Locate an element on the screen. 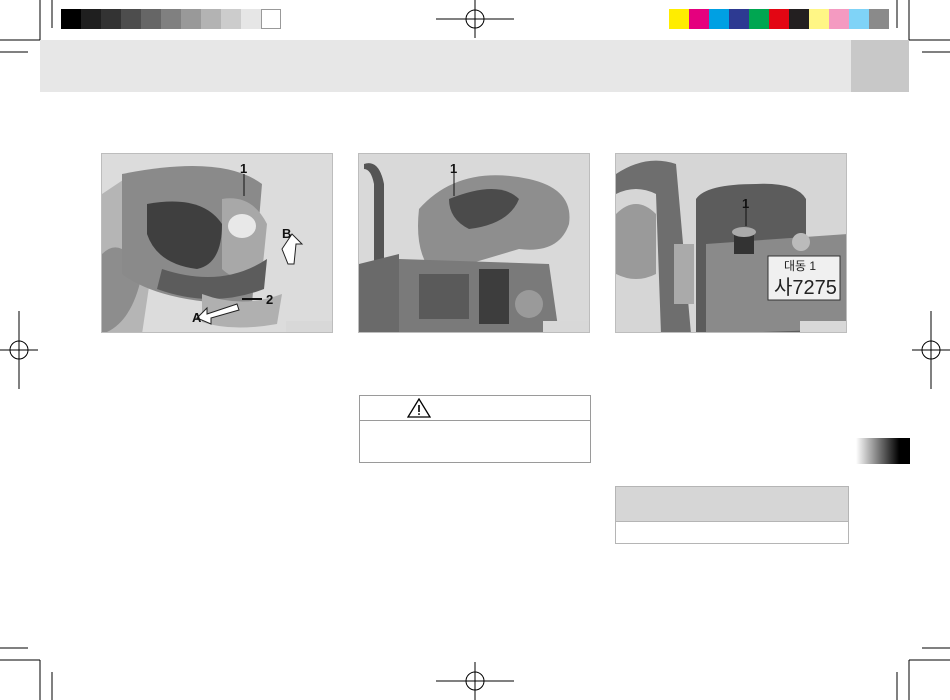 This screenshot has height=700, width=950. tractor-front-illustration is located at coordinates (217, 243).